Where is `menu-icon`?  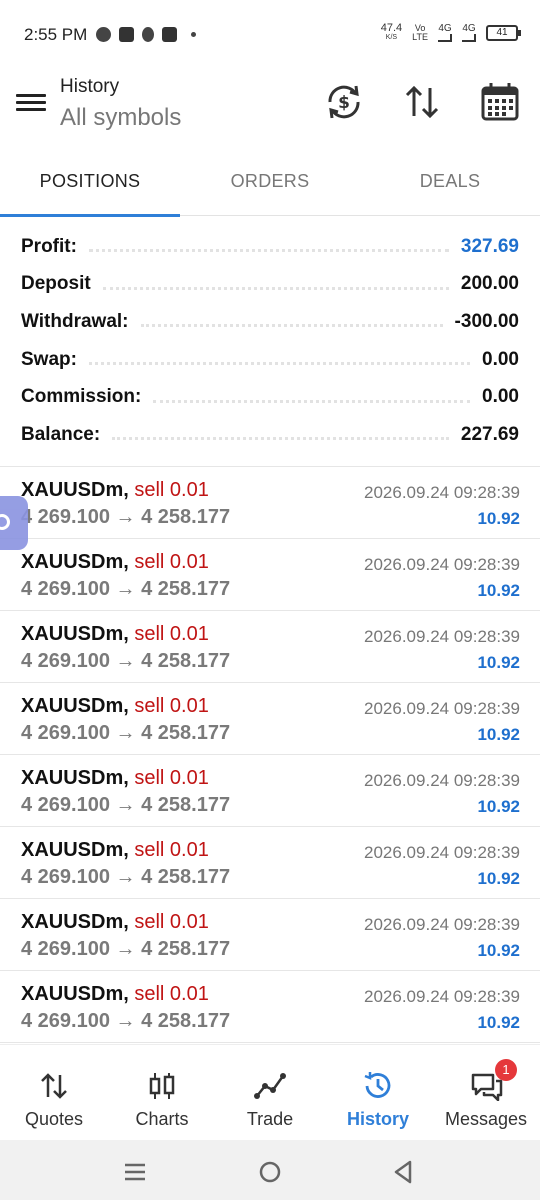 menu-icon is located at coordinates (31, 104).